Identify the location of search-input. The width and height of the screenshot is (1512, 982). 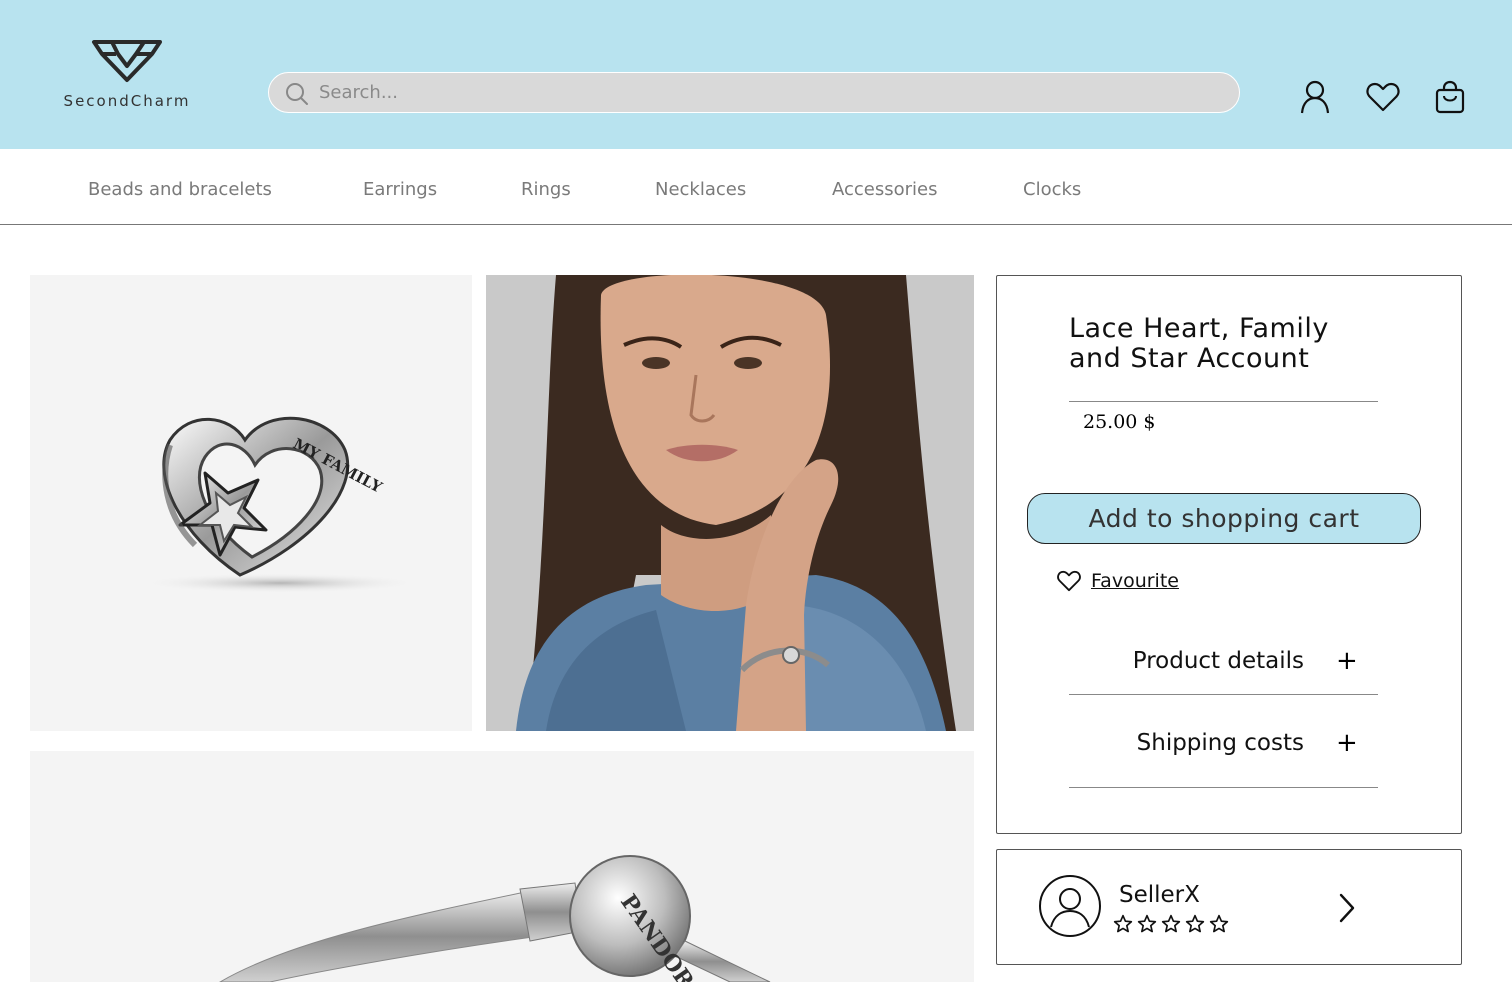
(769, 92).